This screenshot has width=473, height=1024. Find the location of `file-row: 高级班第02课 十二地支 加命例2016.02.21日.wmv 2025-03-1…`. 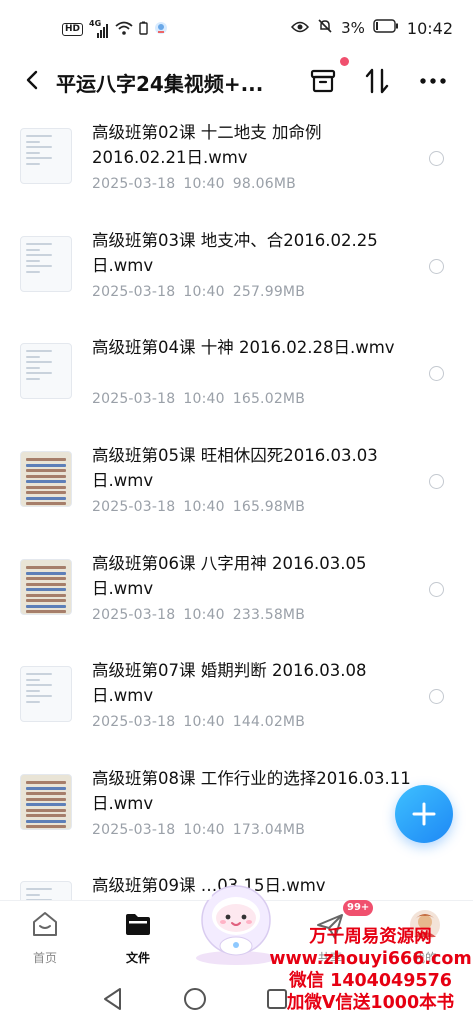

file-row: 高级班第02课 十二地支 加命例2016.02.21日.wmv 2025-03-1… is located at coordinates (236, 164).